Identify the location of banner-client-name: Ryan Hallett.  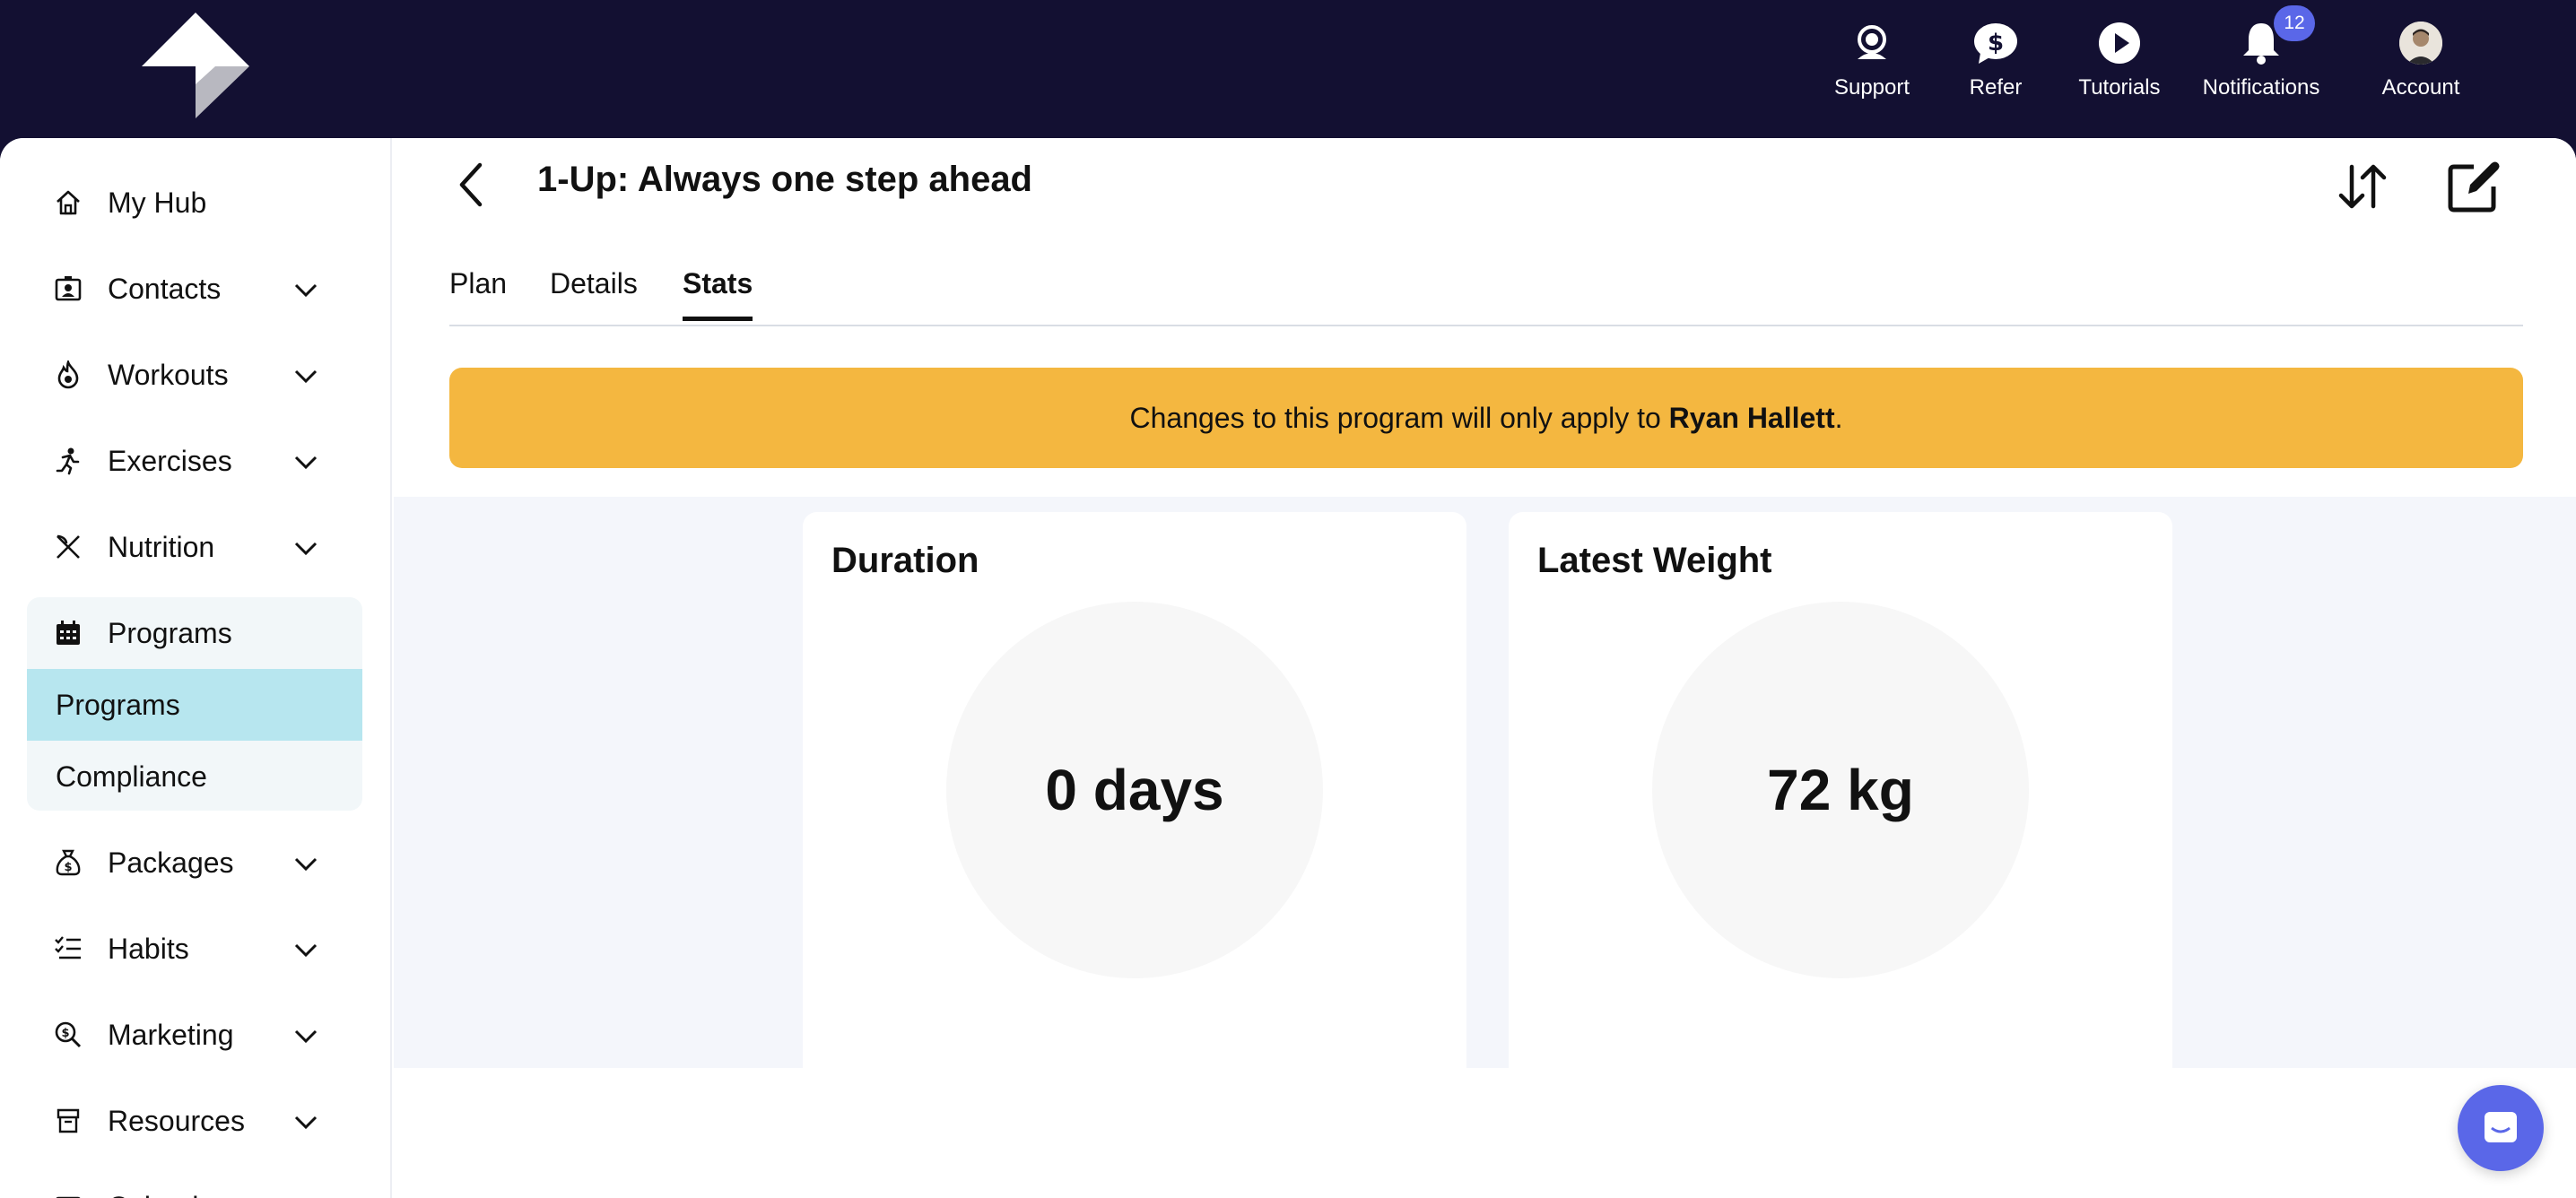
(1751, 417).